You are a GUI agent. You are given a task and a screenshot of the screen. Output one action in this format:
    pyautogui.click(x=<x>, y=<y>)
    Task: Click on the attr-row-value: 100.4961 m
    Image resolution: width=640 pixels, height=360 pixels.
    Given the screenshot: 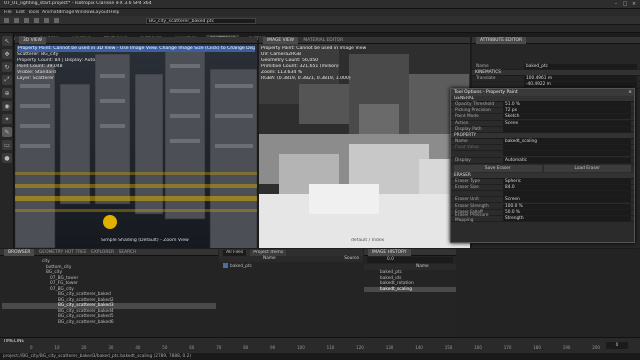 What is the action you would take?
    pyautogui.click(x=580, y=79)
    